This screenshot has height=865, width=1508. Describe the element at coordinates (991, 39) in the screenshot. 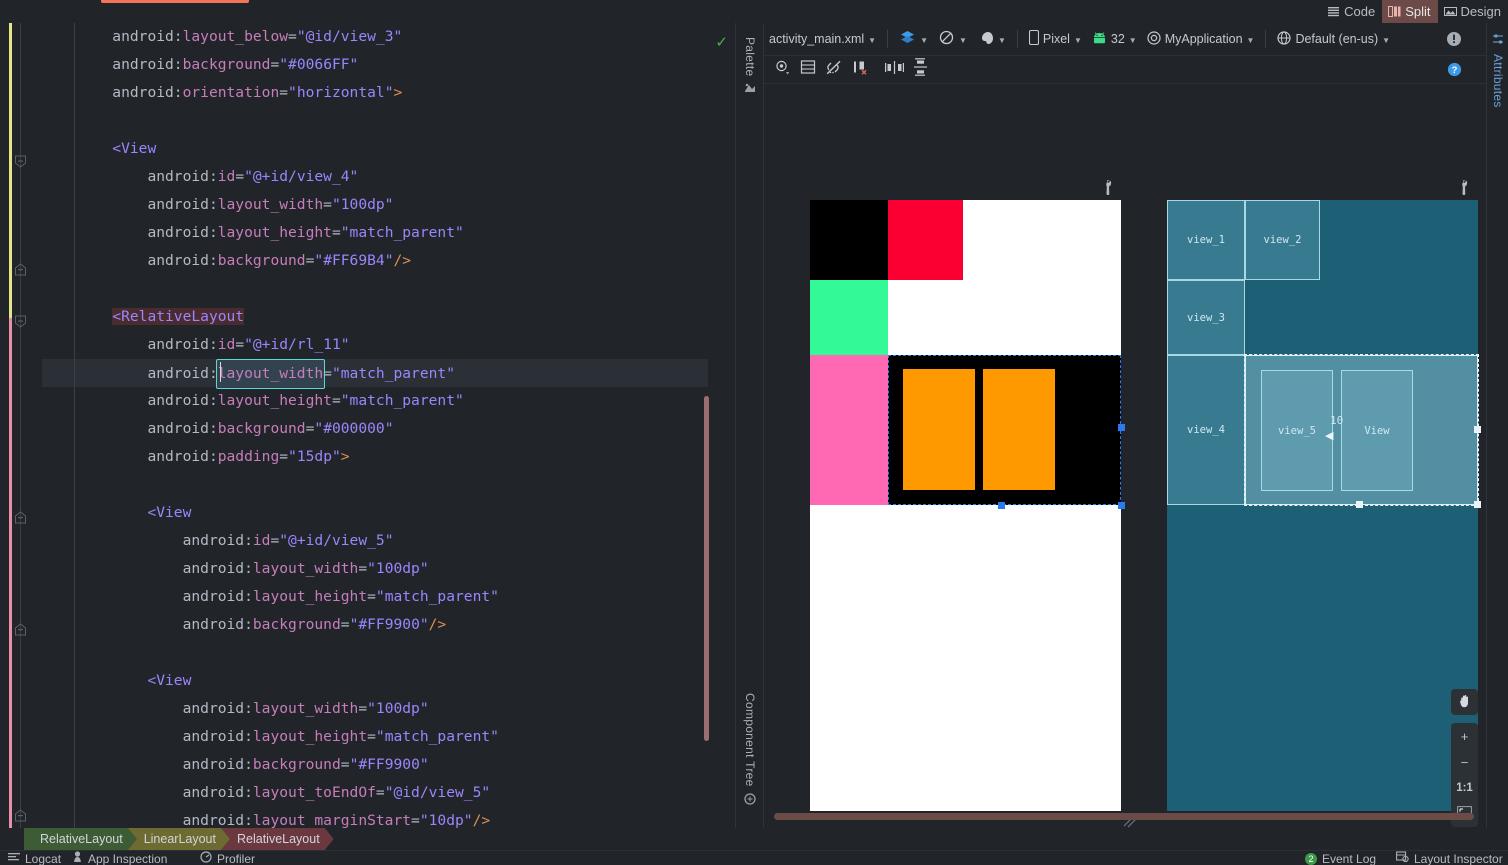

I see `theme-button: ▼` at that location.